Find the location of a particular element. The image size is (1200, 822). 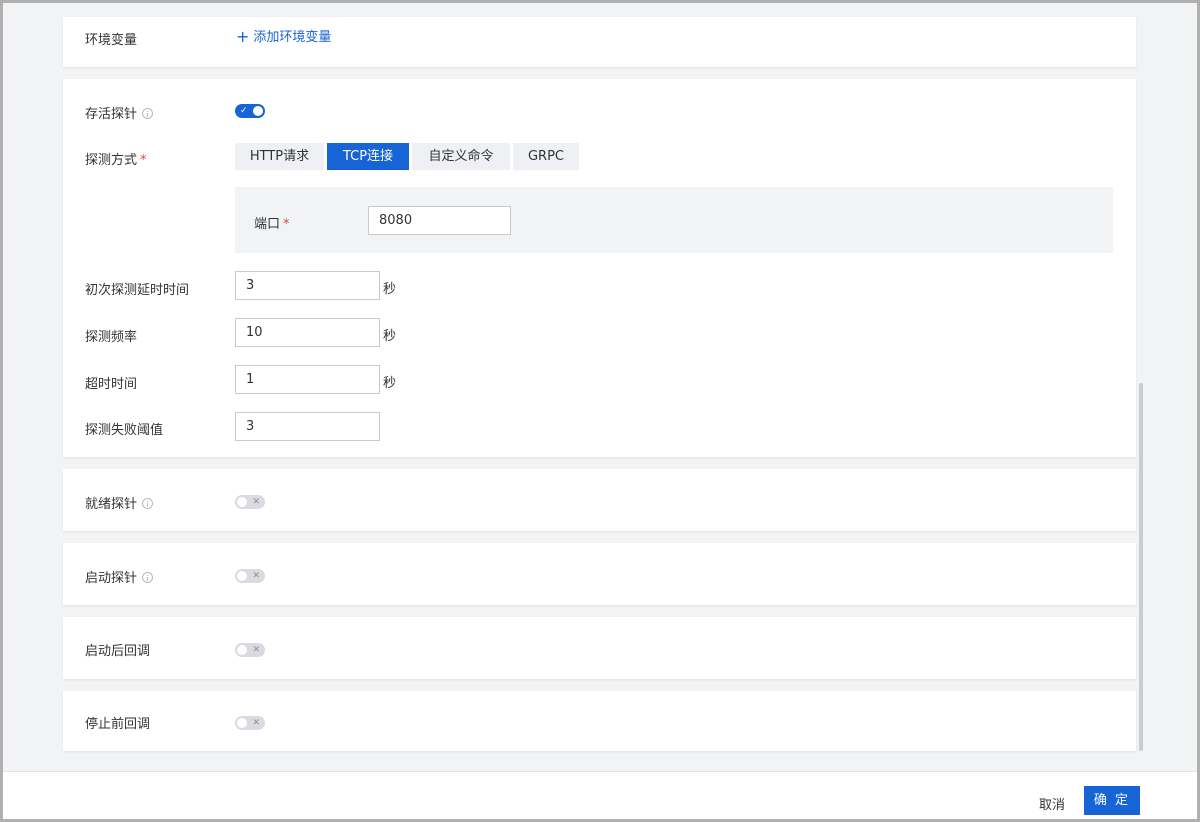

port-input: 8080 is located at coordinates (439, 220).